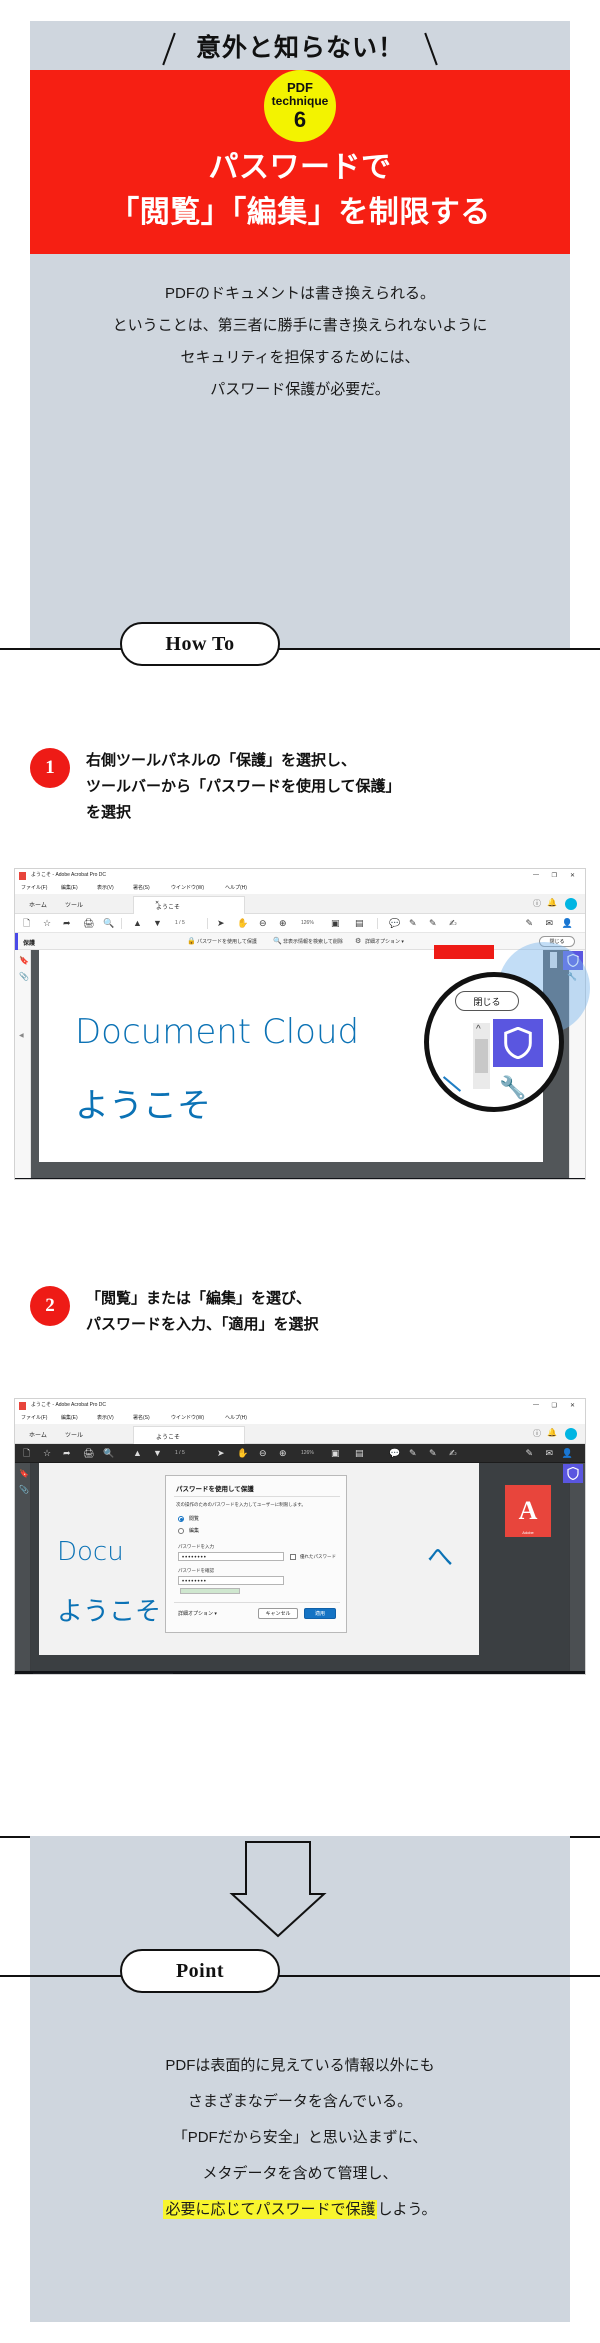 This screenshot has height=2343, width=600. Describe the element at coordinates (572, 1405) in the screenshot. I see `close-icon-2: ✕` at that location.